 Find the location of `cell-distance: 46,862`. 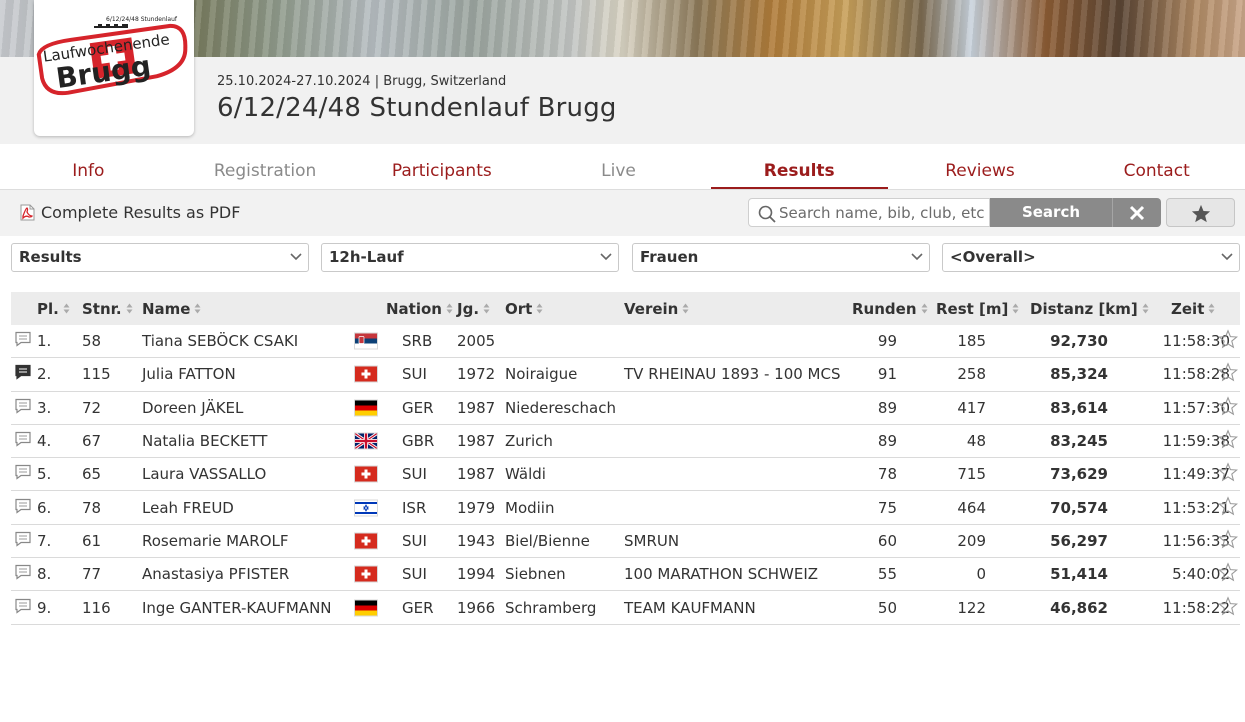

cell-distance: 46,862 is located at coordinates (1079, 607).